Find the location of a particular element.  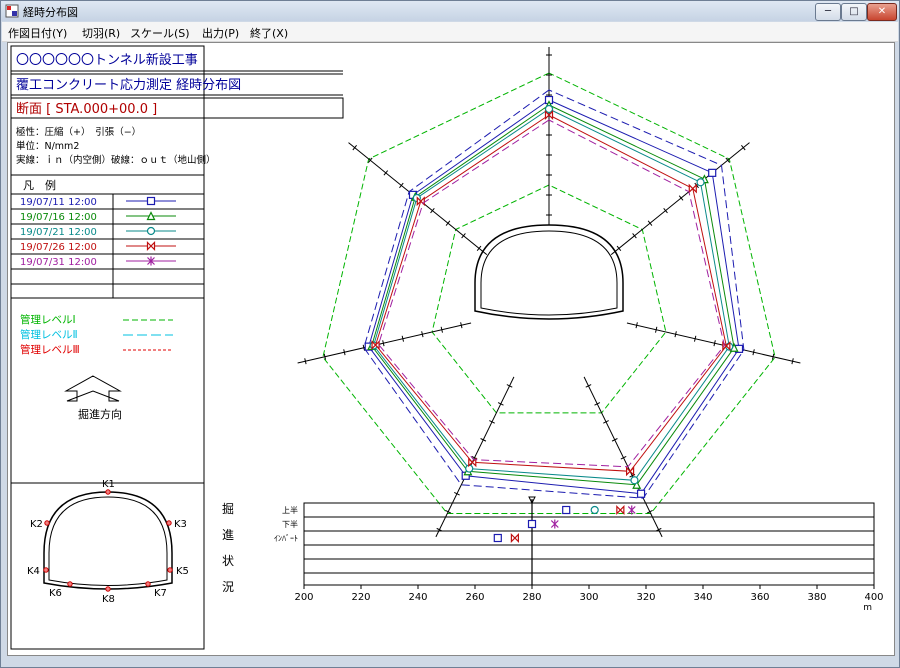

section-label-K1: K1 is located at coordinates (108, 484).